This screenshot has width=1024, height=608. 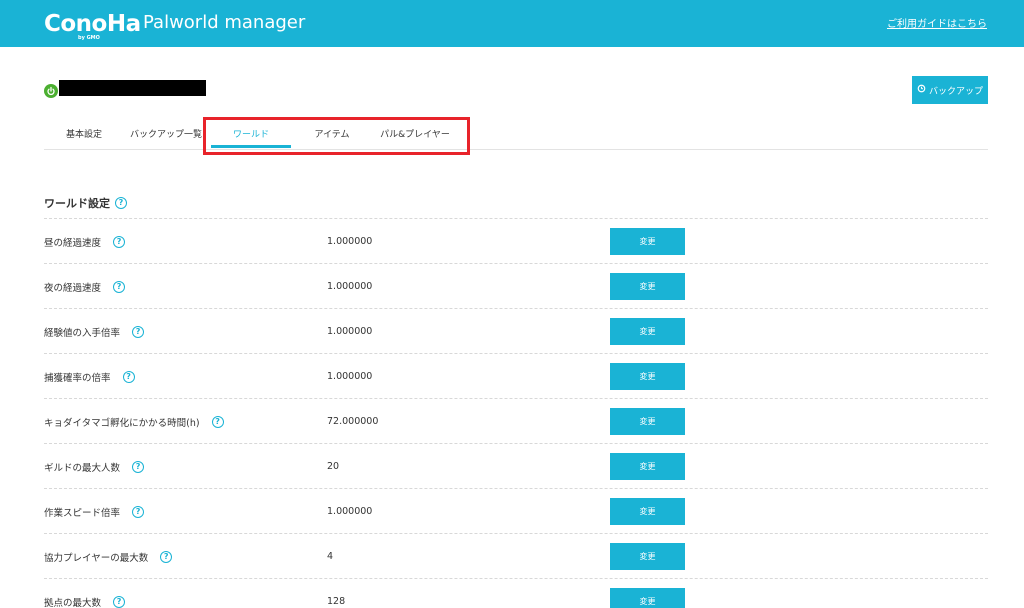 I want to click on setting-row-egg-hatch-time: キョダイタマゴ孵化にかかる時間(h) ? 72.000000 変更, so click(x=516, y=420).